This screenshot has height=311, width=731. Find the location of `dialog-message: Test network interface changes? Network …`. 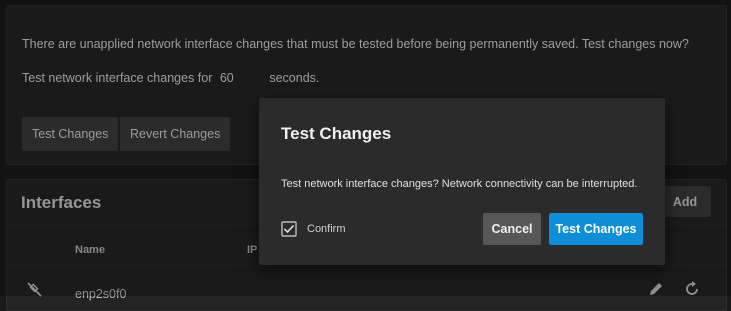

dialog-message: Test network interface changes? Network … is located at coordinates (459, 184).